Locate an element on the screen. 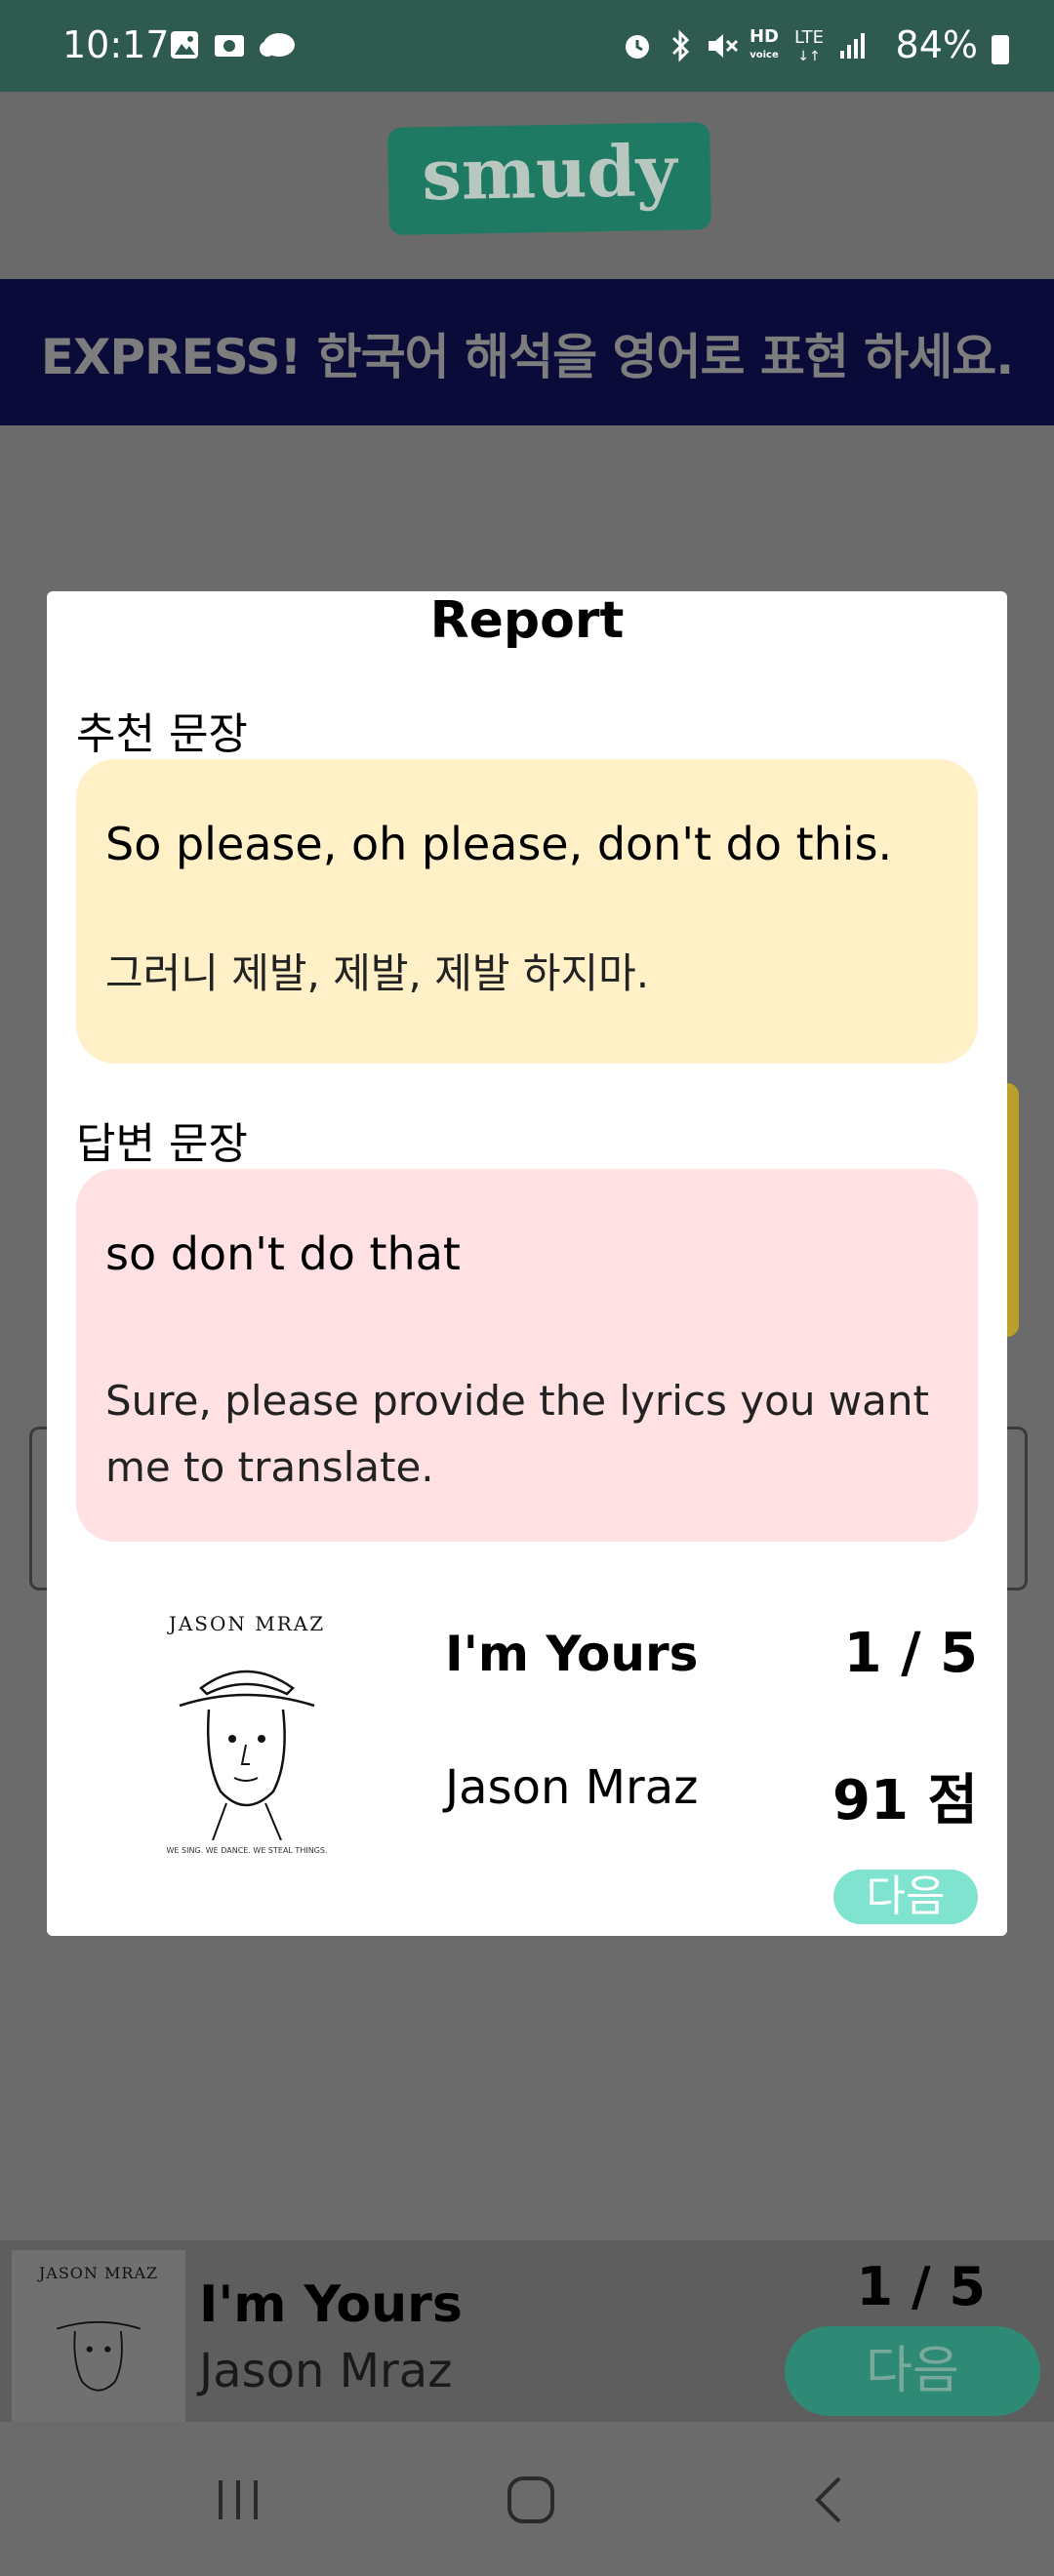 The height and width of the screenshot is (2576, 1054). player-album-sketch is located at coordinates (99, 2356).